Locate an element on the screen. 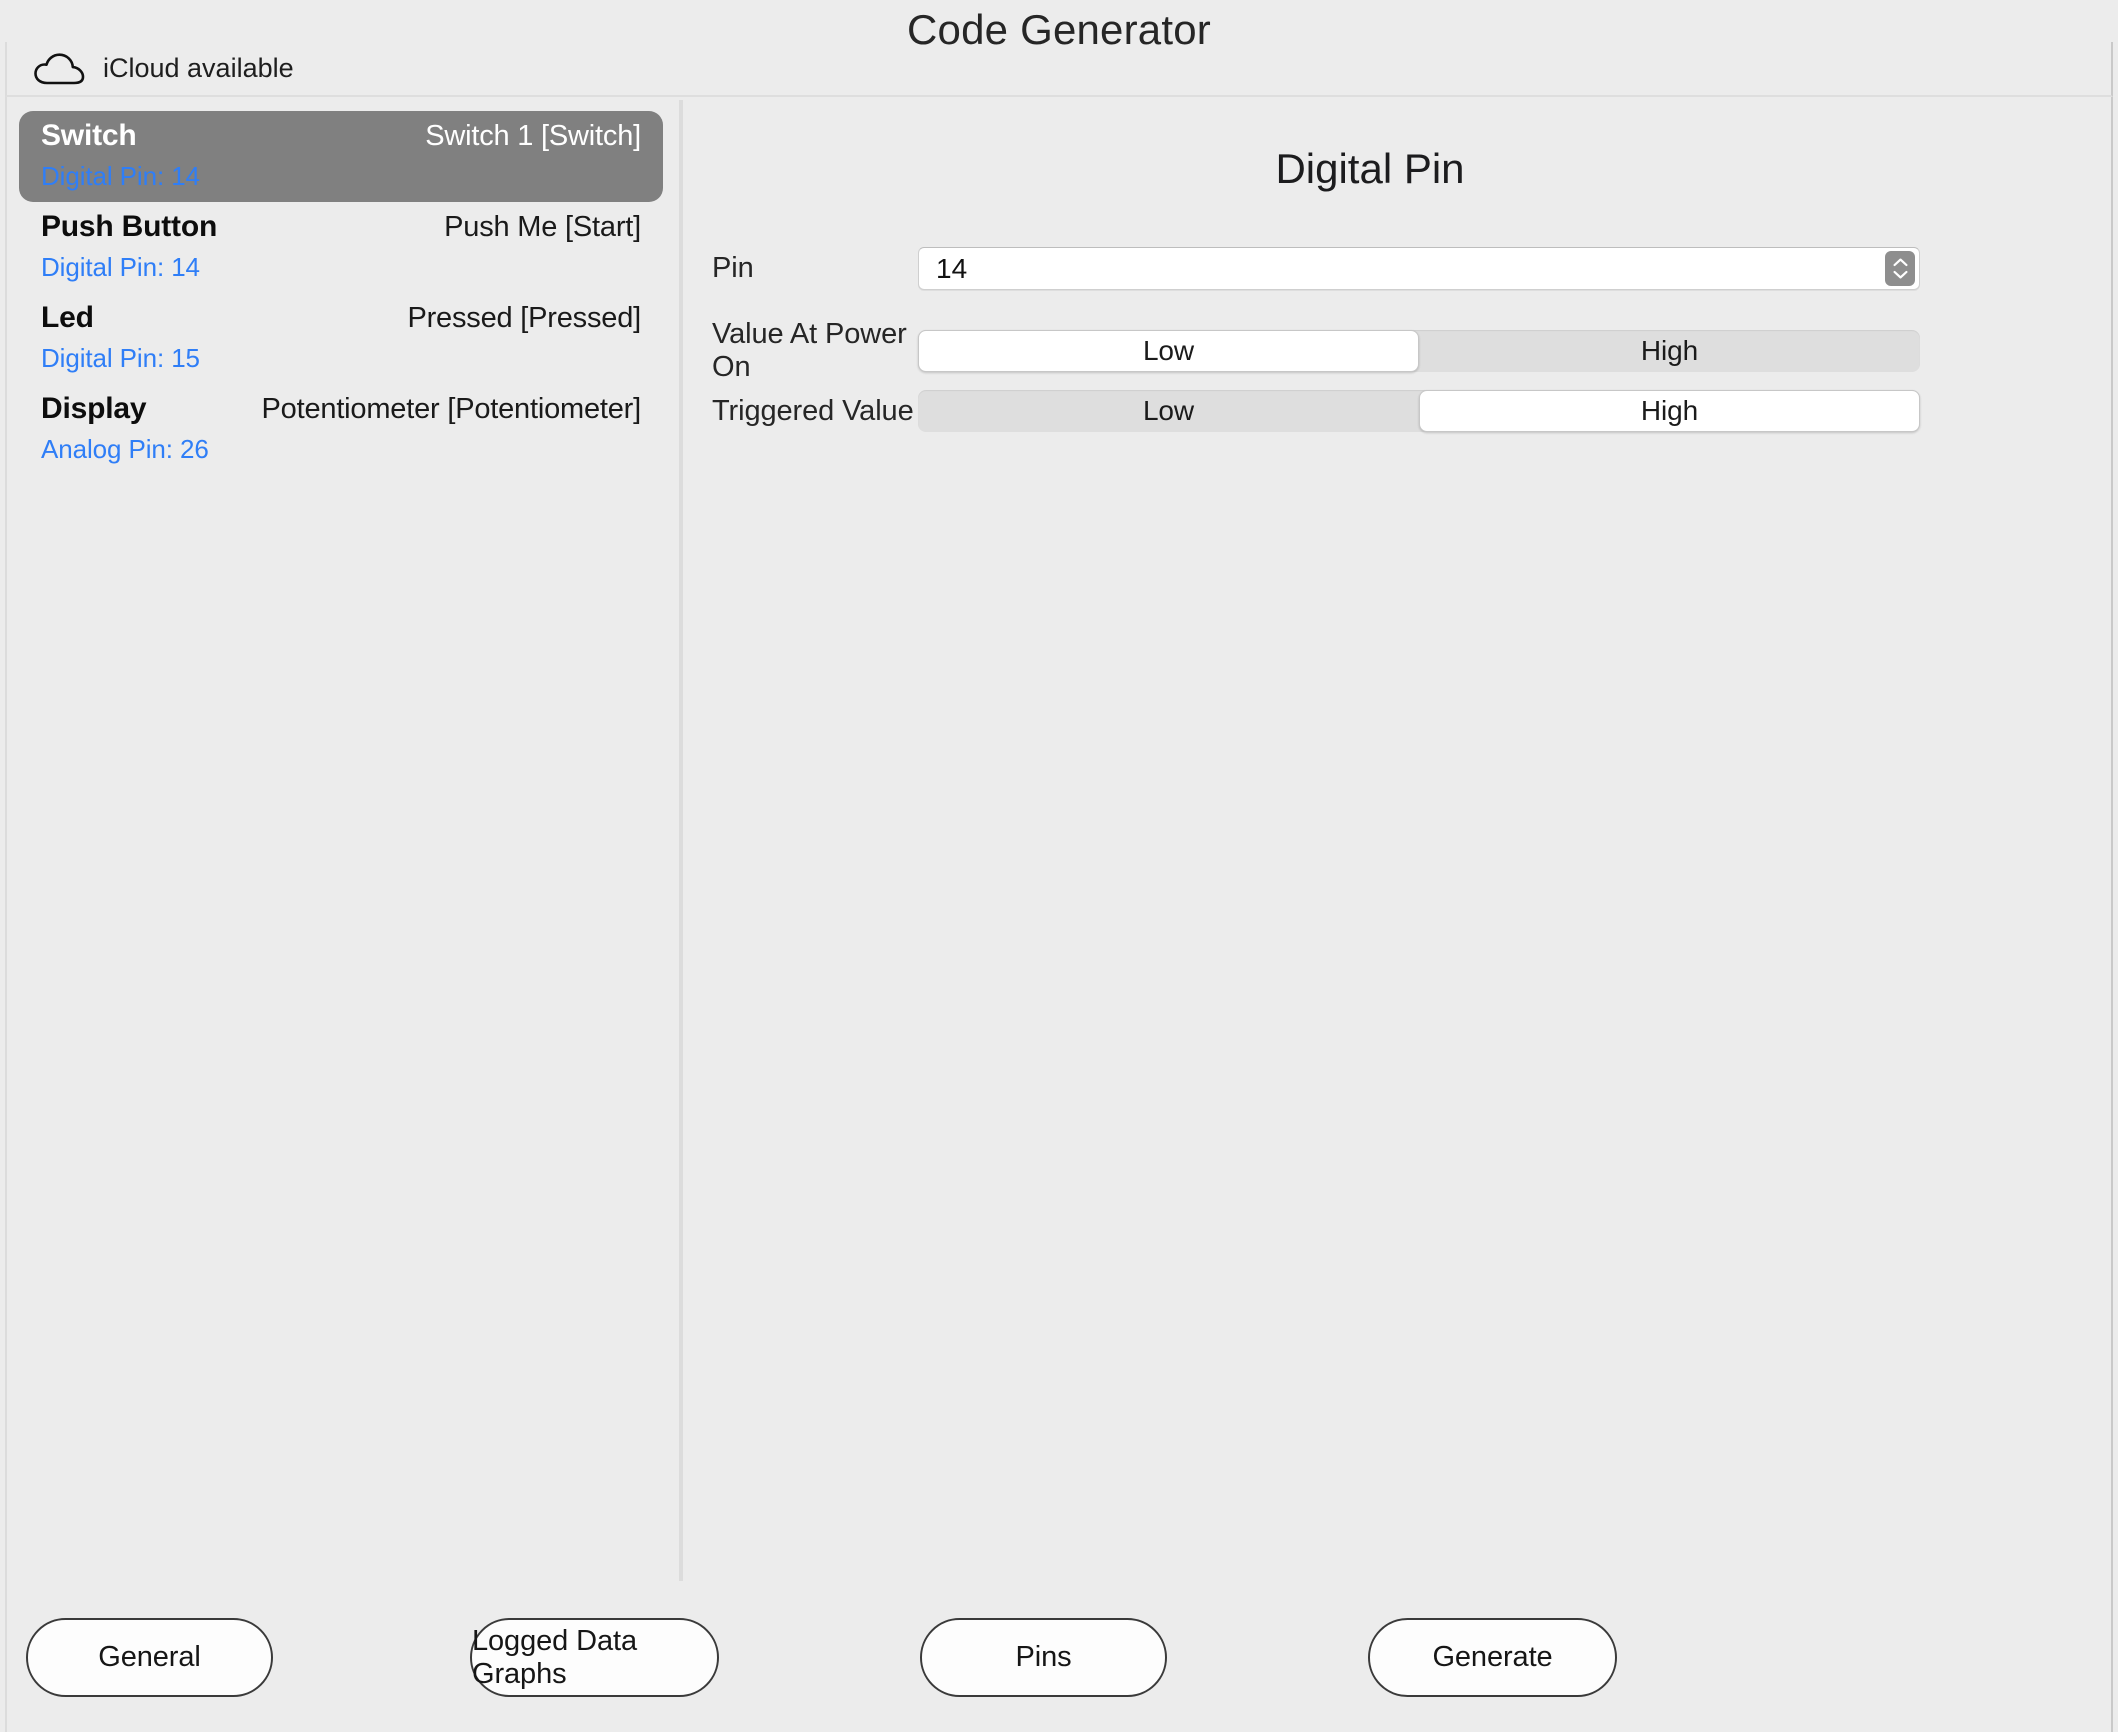 Image resolution: width=2118 pixels, height=1732 pixels. list-item: Led Pressed [Pressed] Digital Pin: 15 is located at coordinates (341, 338).